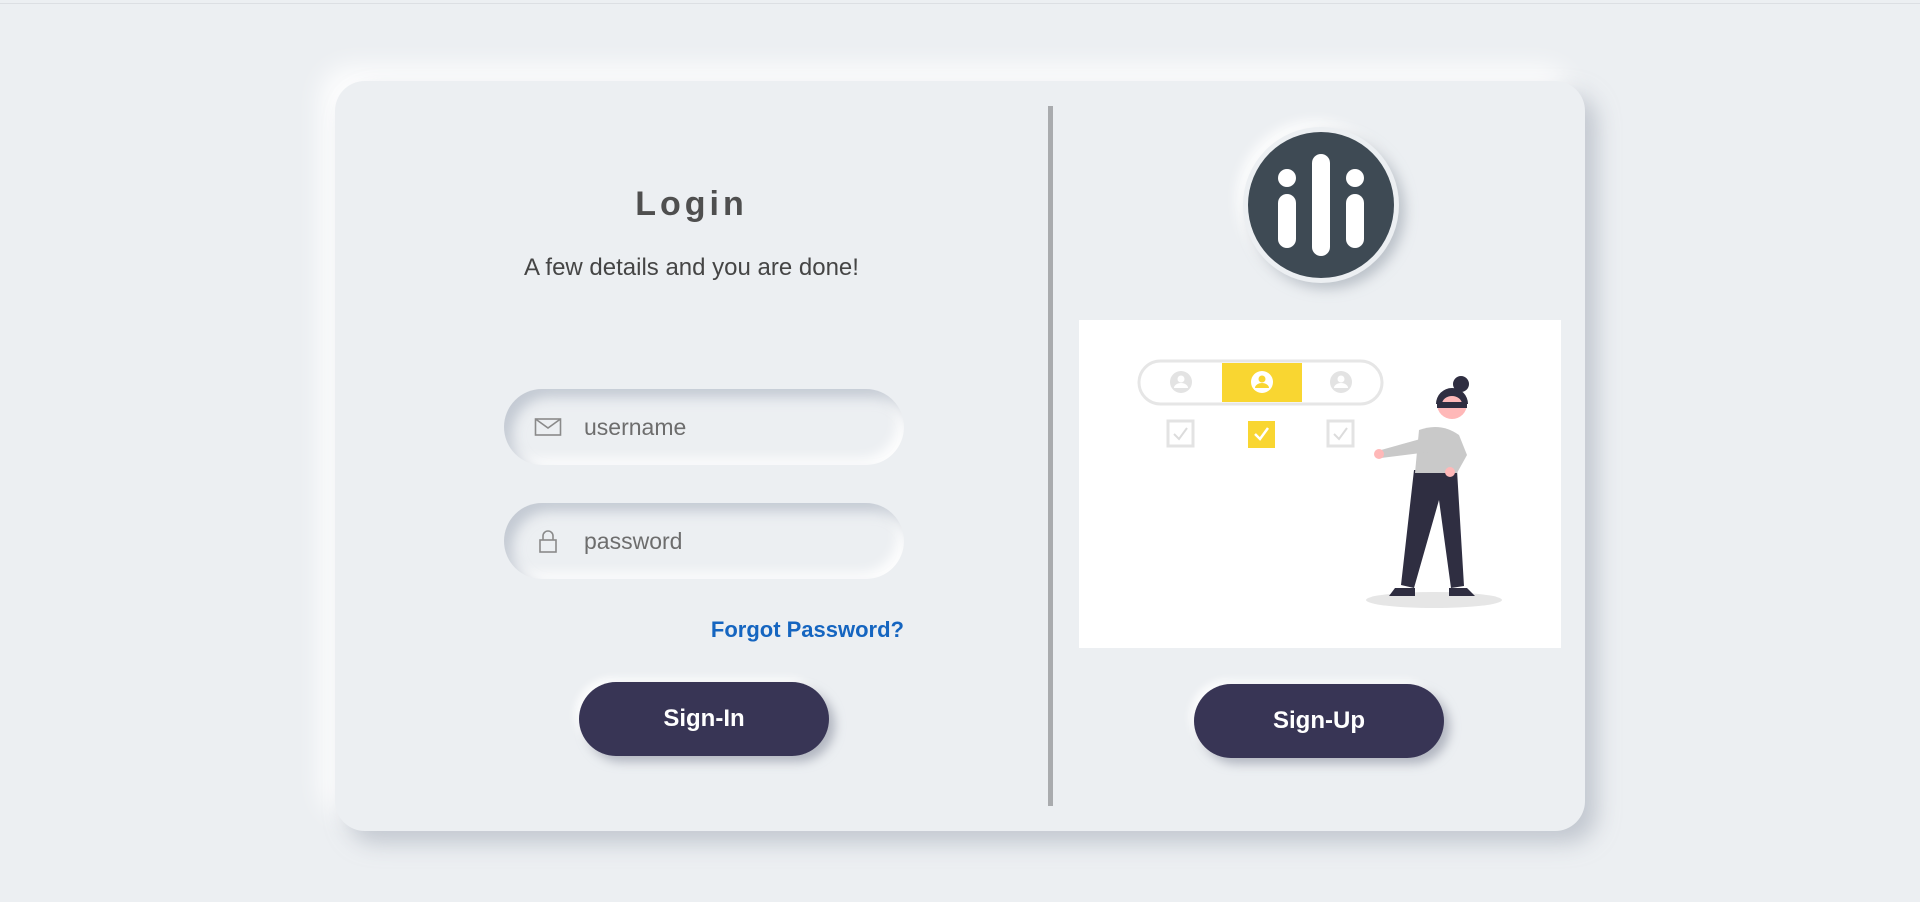  I want to click on ili-logo-icon, so click(1321, 205).